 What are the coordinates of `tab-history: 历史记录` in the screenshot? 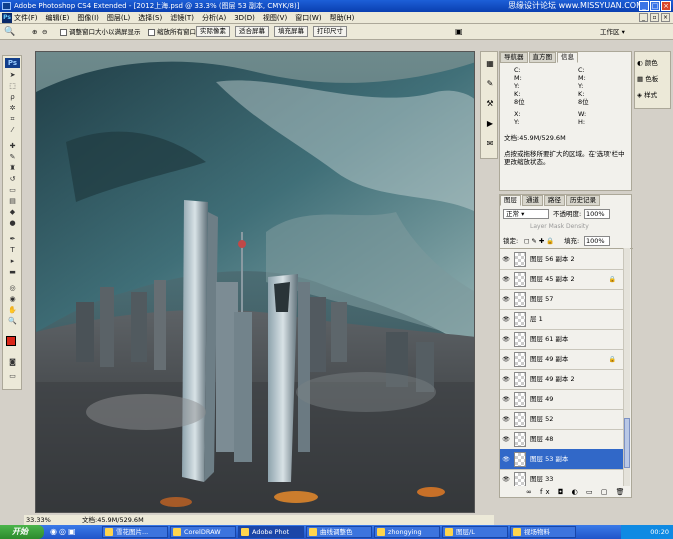 It's located at (583, 200).